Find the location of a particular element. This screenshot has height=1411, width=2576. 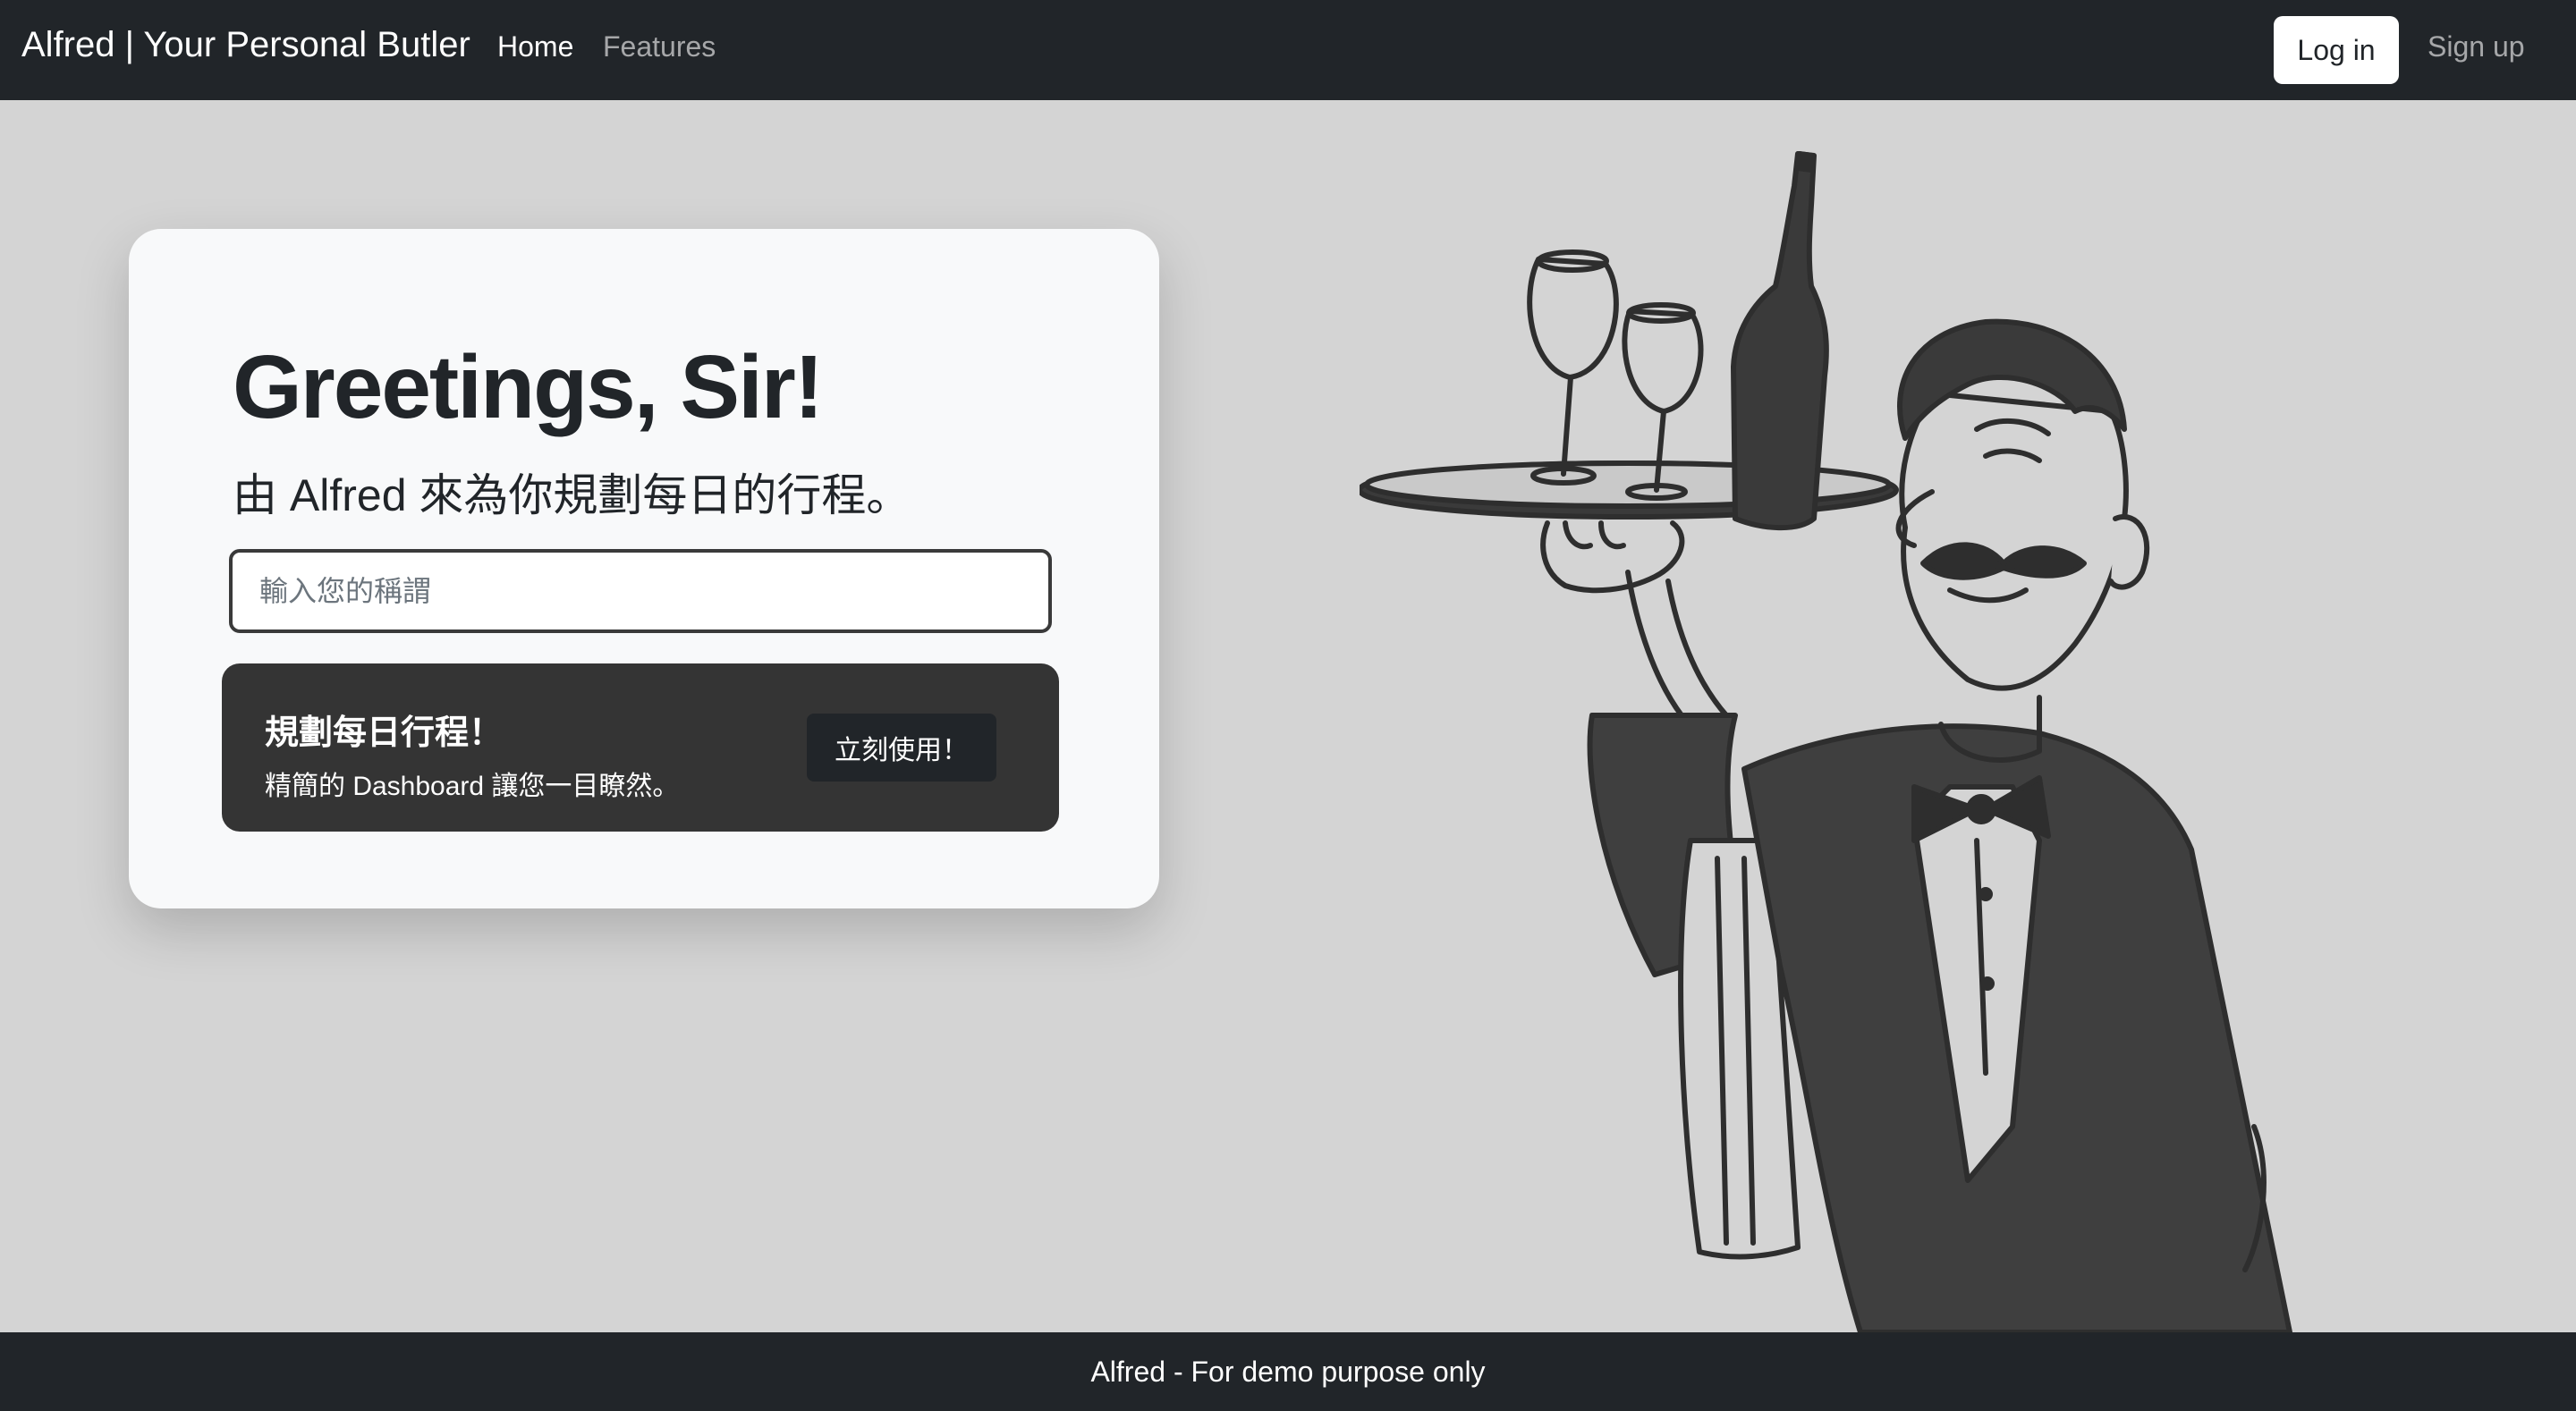

start-now-button: 立刻使用！ is located at coordinates (901, 748).